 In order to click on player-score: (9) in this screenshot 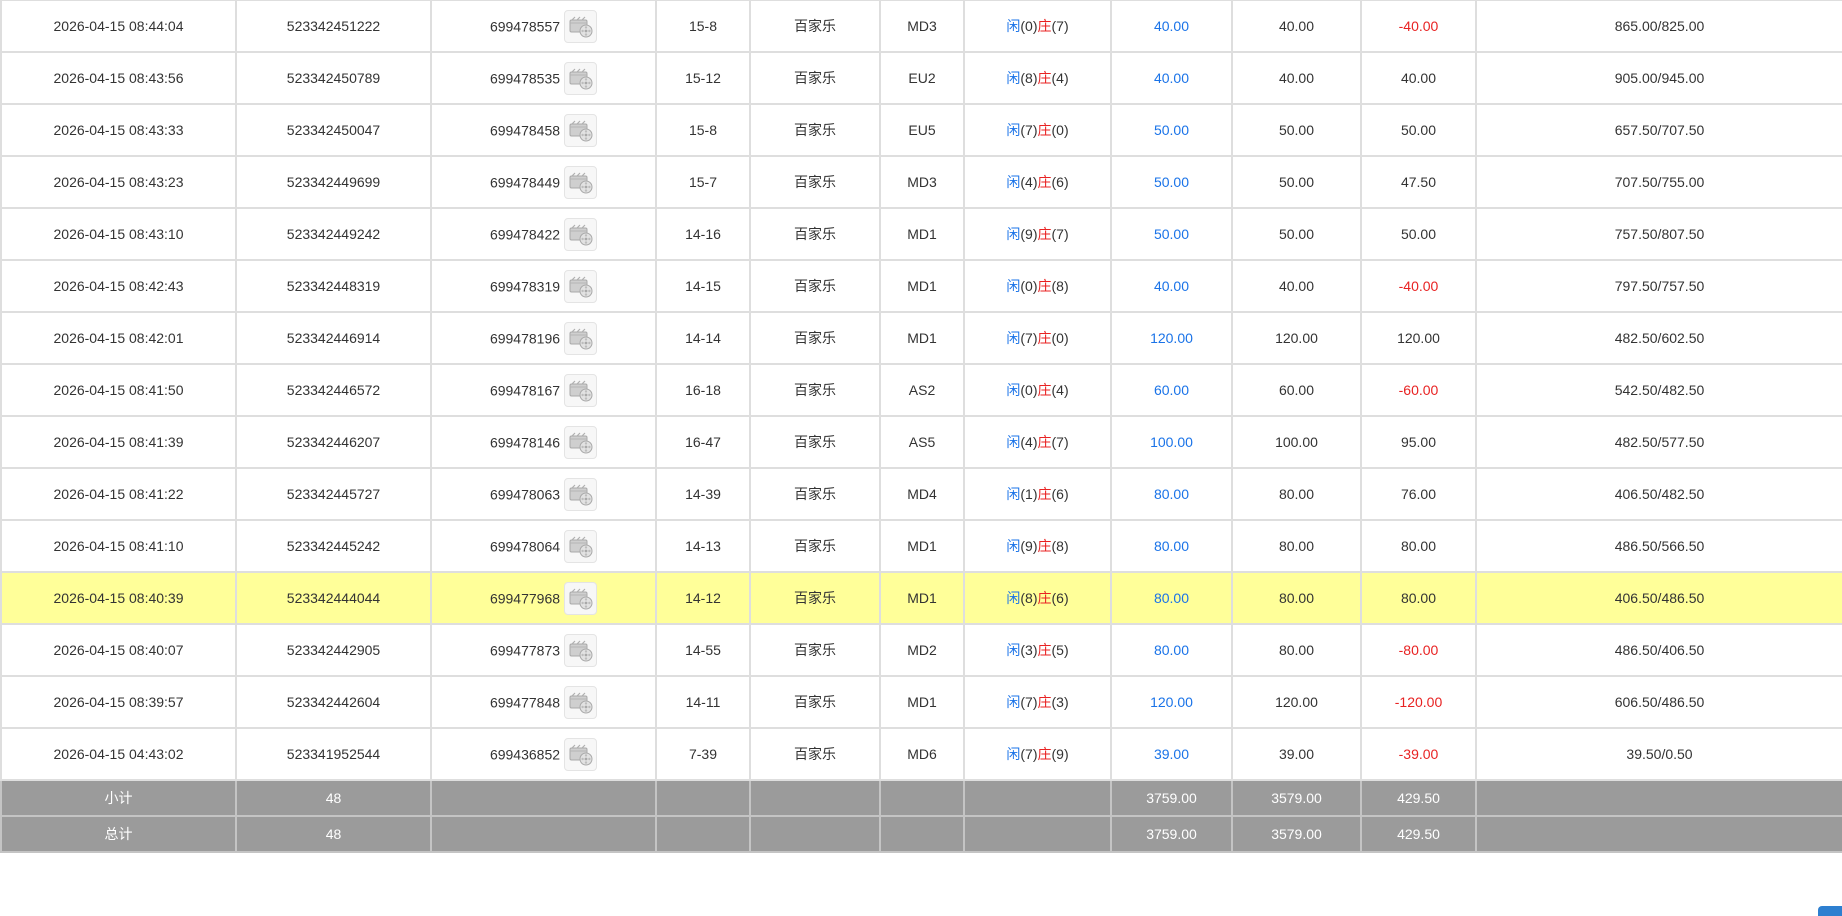, I will do `click(1029, 234)`.